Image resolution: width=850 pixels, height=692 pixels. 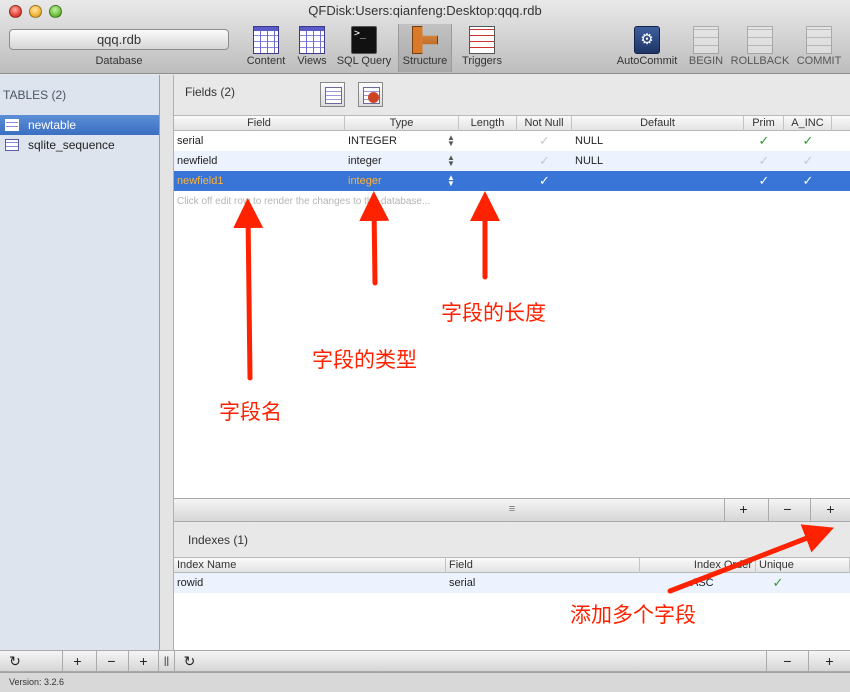 What do you see at coordinates (633, 615) in the screenshot?
I see `annotation-add-fields: 添加多个字段` at bounding box center [633, 615].